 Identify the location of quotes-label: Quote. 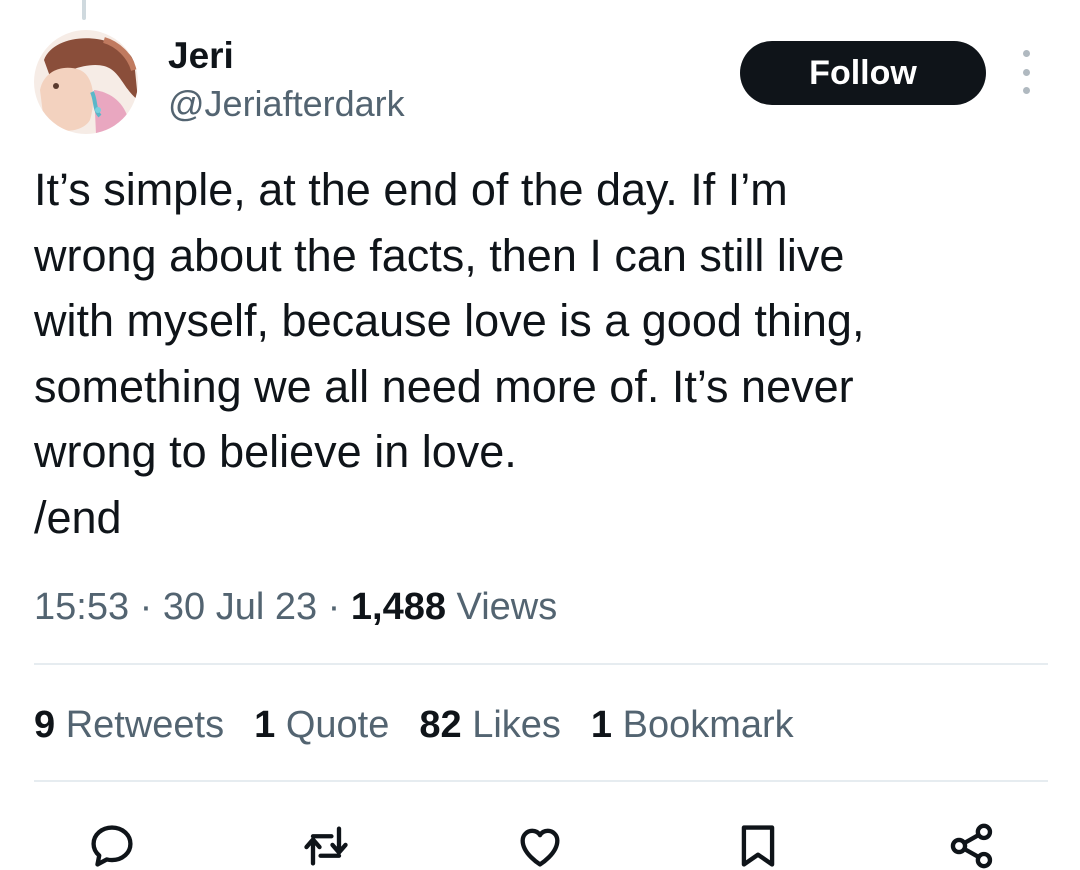
(337, 725).